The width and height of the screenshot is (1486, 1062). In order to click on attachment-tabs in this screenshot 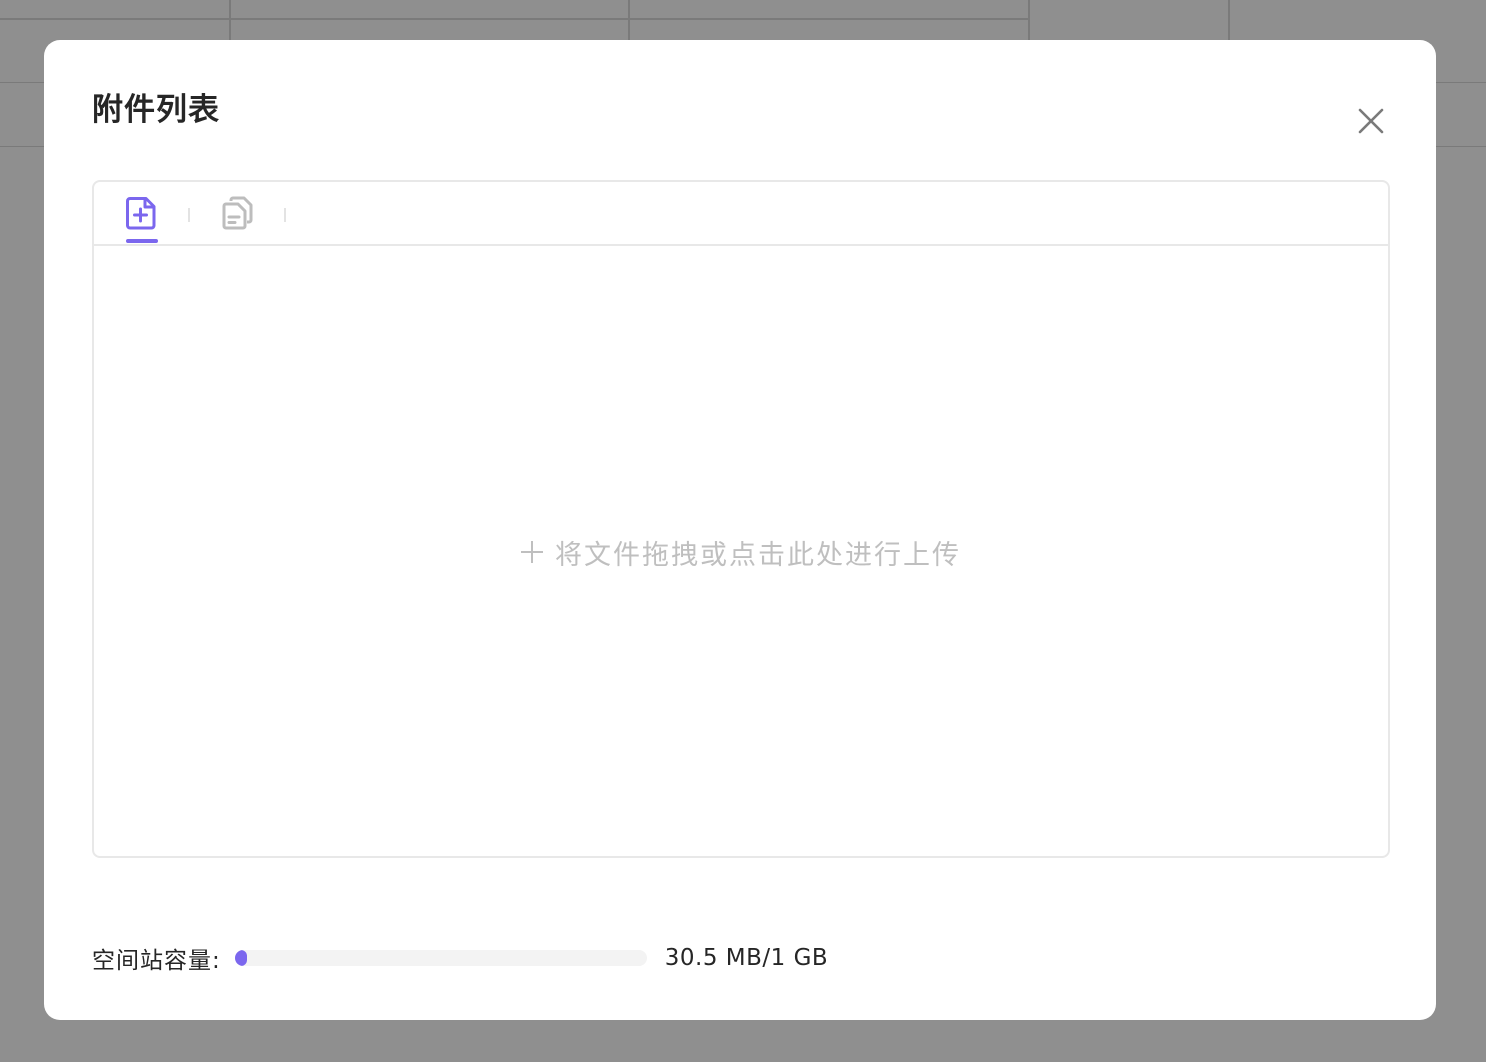, I will do `click(741, 214)`.